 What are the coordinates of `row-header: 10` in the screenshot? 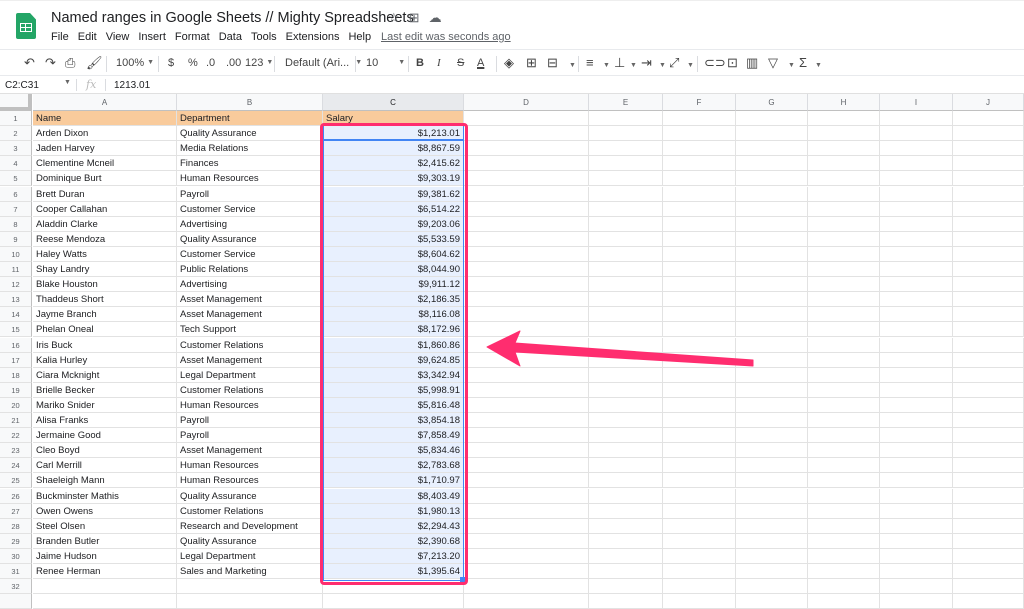 It's located at (16, 254).